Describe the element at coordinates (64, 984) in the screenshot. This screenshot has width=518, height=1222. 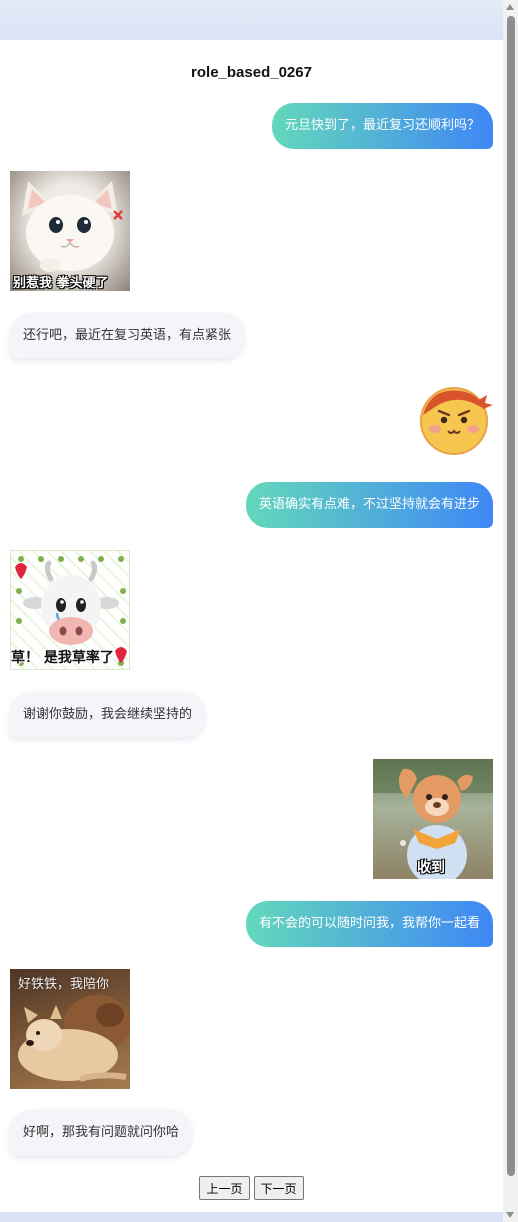
I see `sticker-caption: 好铁铁，我陪你` at that location.